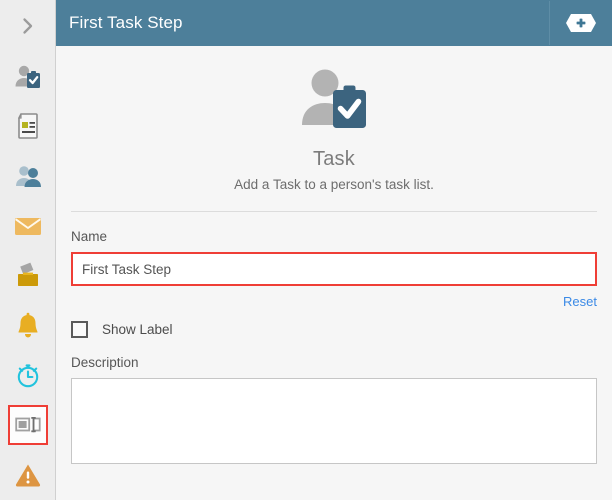 Image resolution: width=612 pixels, height=500 pixels. Describe the element at coordinates (334, 211) in the screenshot. I see `section-divider` at that location.